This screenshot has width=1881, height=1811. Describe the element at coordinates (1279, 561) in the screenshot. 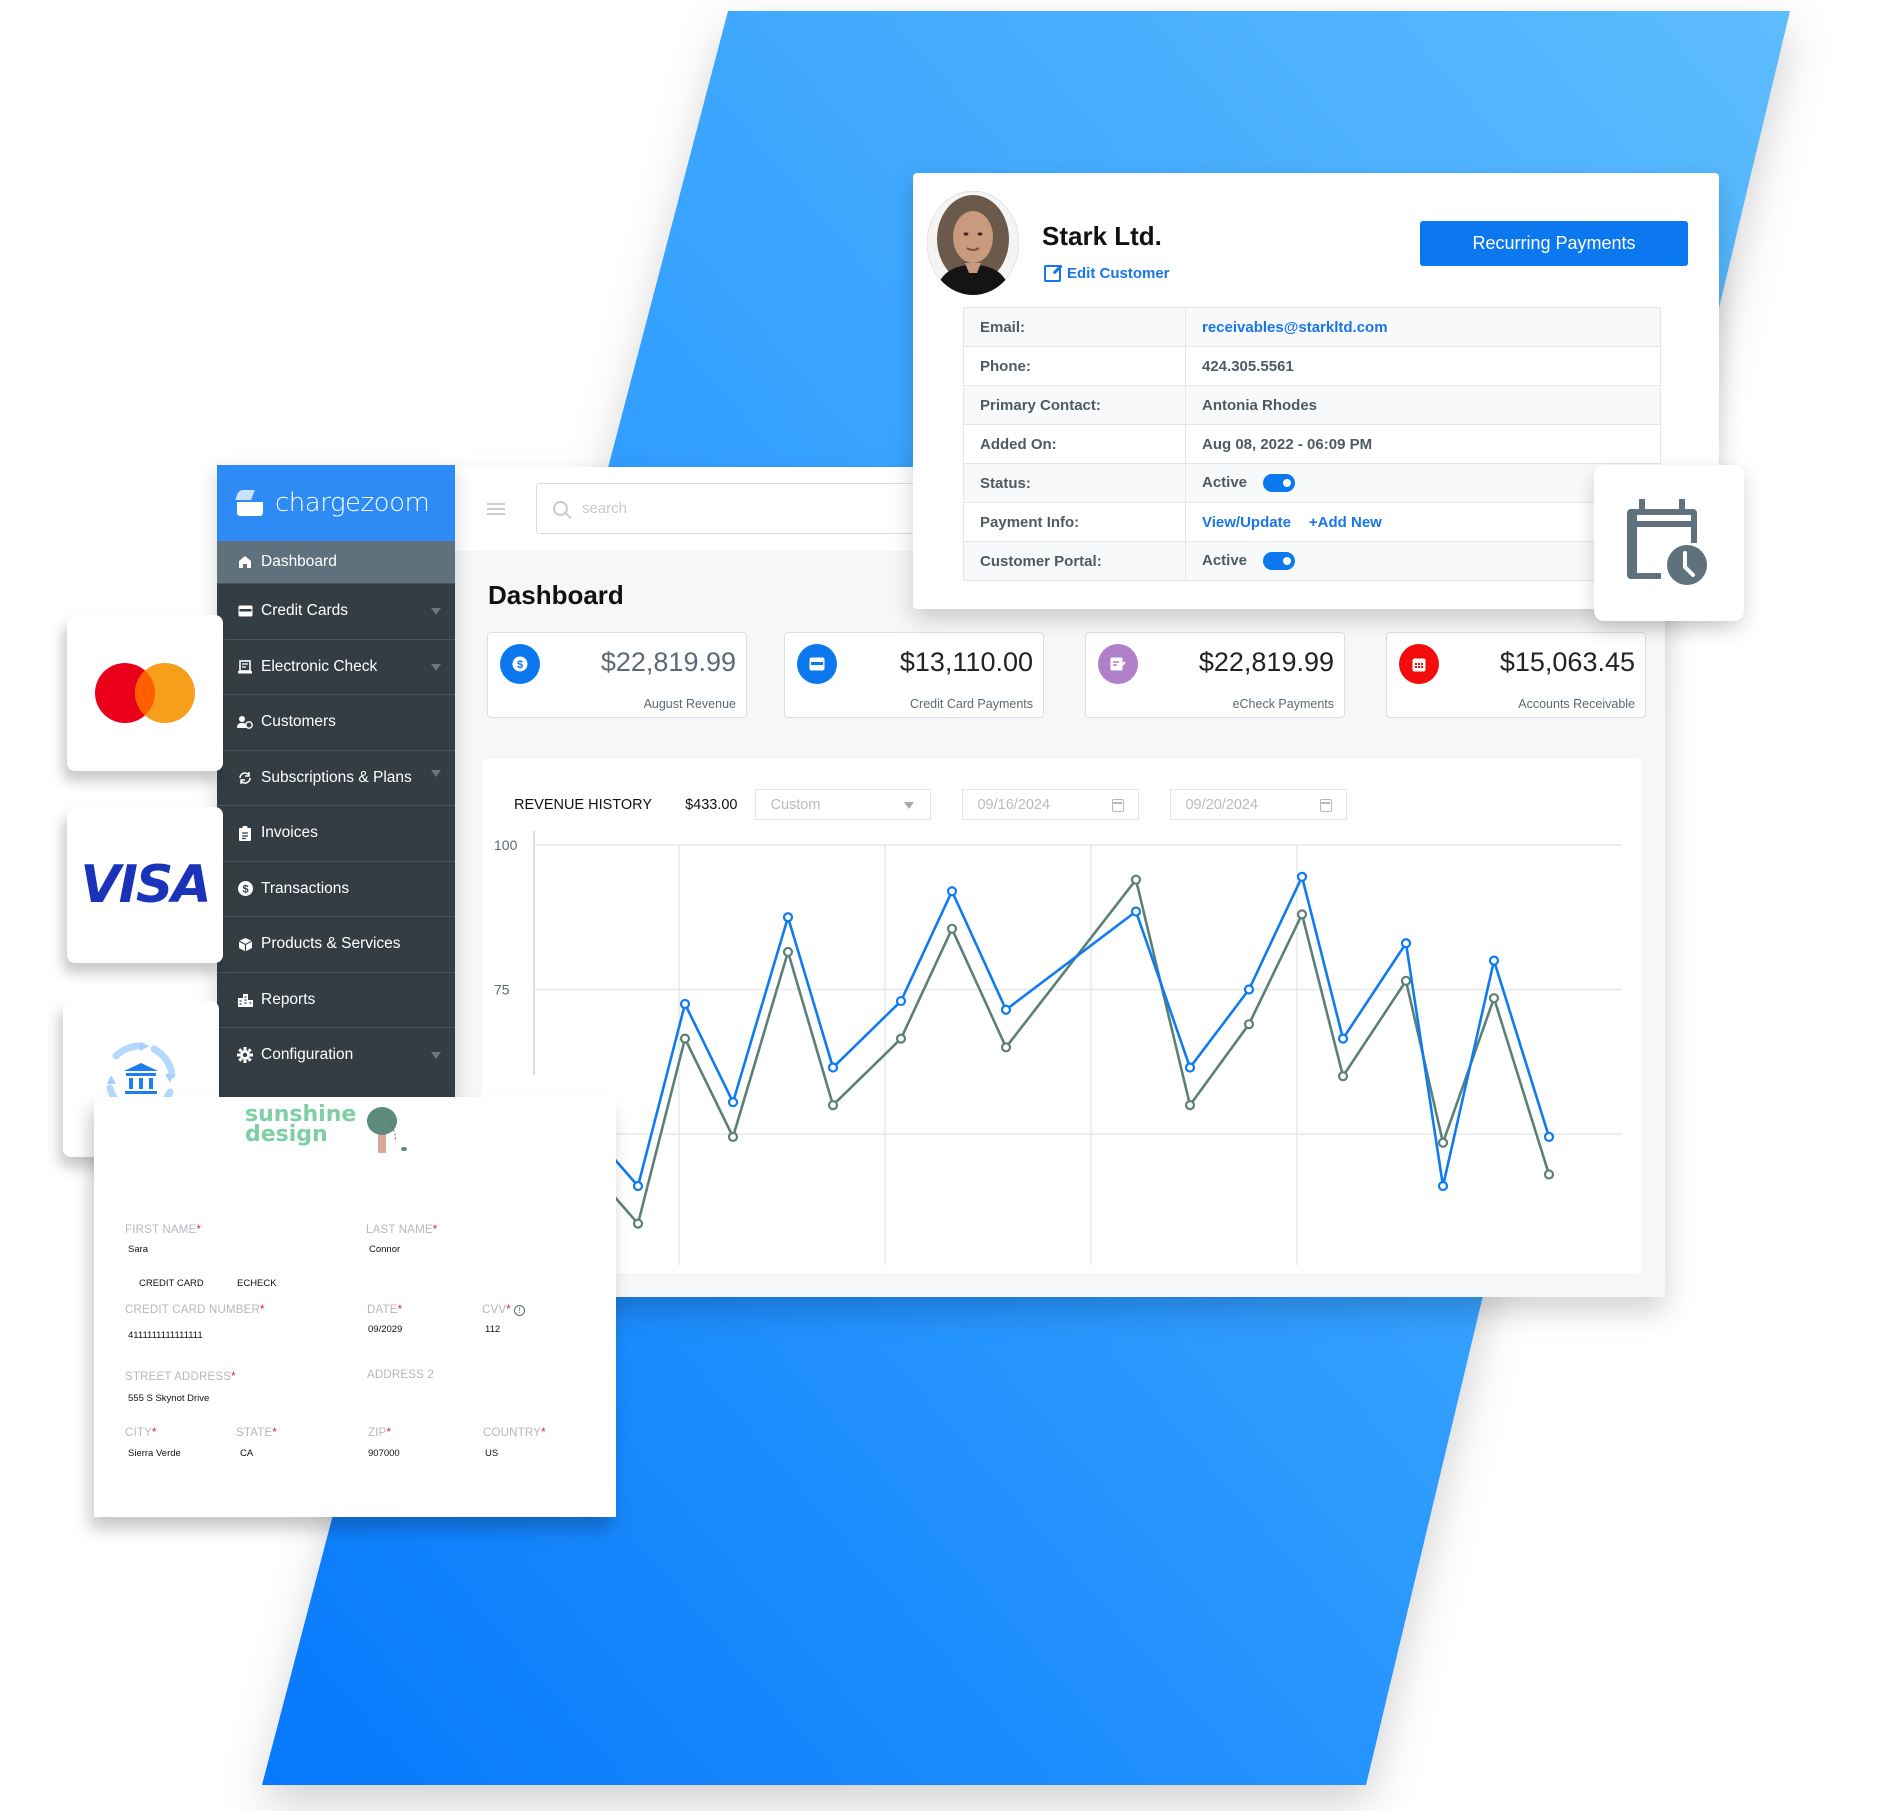

I see `customer-portal-toggle` at that location.